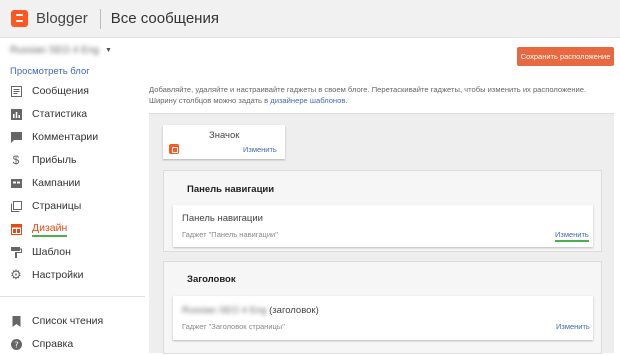  What do you see at coordinates (224, 142) in the screenshot?
I see `favicon-gadget: Значок Изменить` at bounding box center [224, 142].